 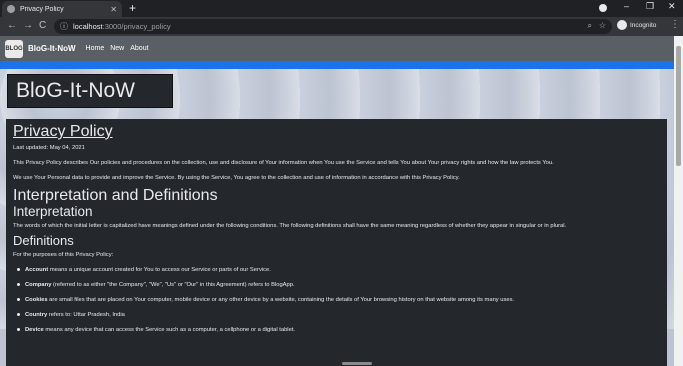 I want to click on heading-interpretation-definitions: Interpretation and Definitions, so click(x=115, y=195).